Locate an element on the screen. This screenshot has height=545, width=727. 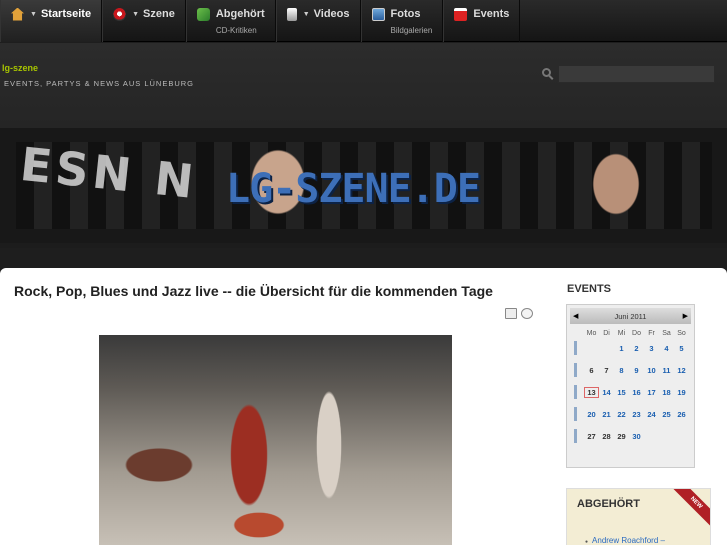
prev-month-button: ◀ is located at coordinates (575, 316).